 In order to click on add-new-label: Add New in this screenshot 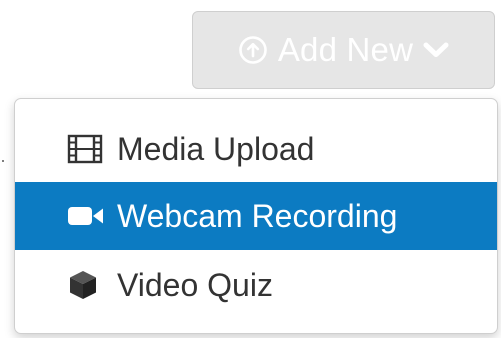, I will do `click(345, 49)`.